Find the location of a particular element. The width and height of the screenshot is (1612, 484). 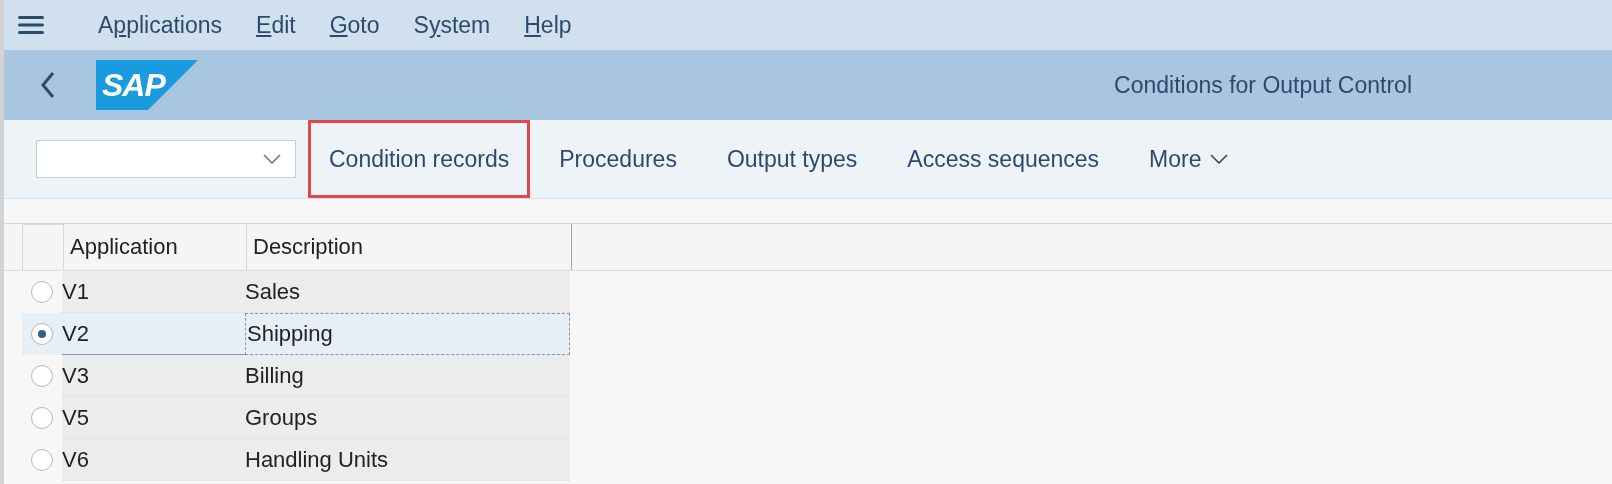

table-cell: V5 is located at coordinates (153, 418).